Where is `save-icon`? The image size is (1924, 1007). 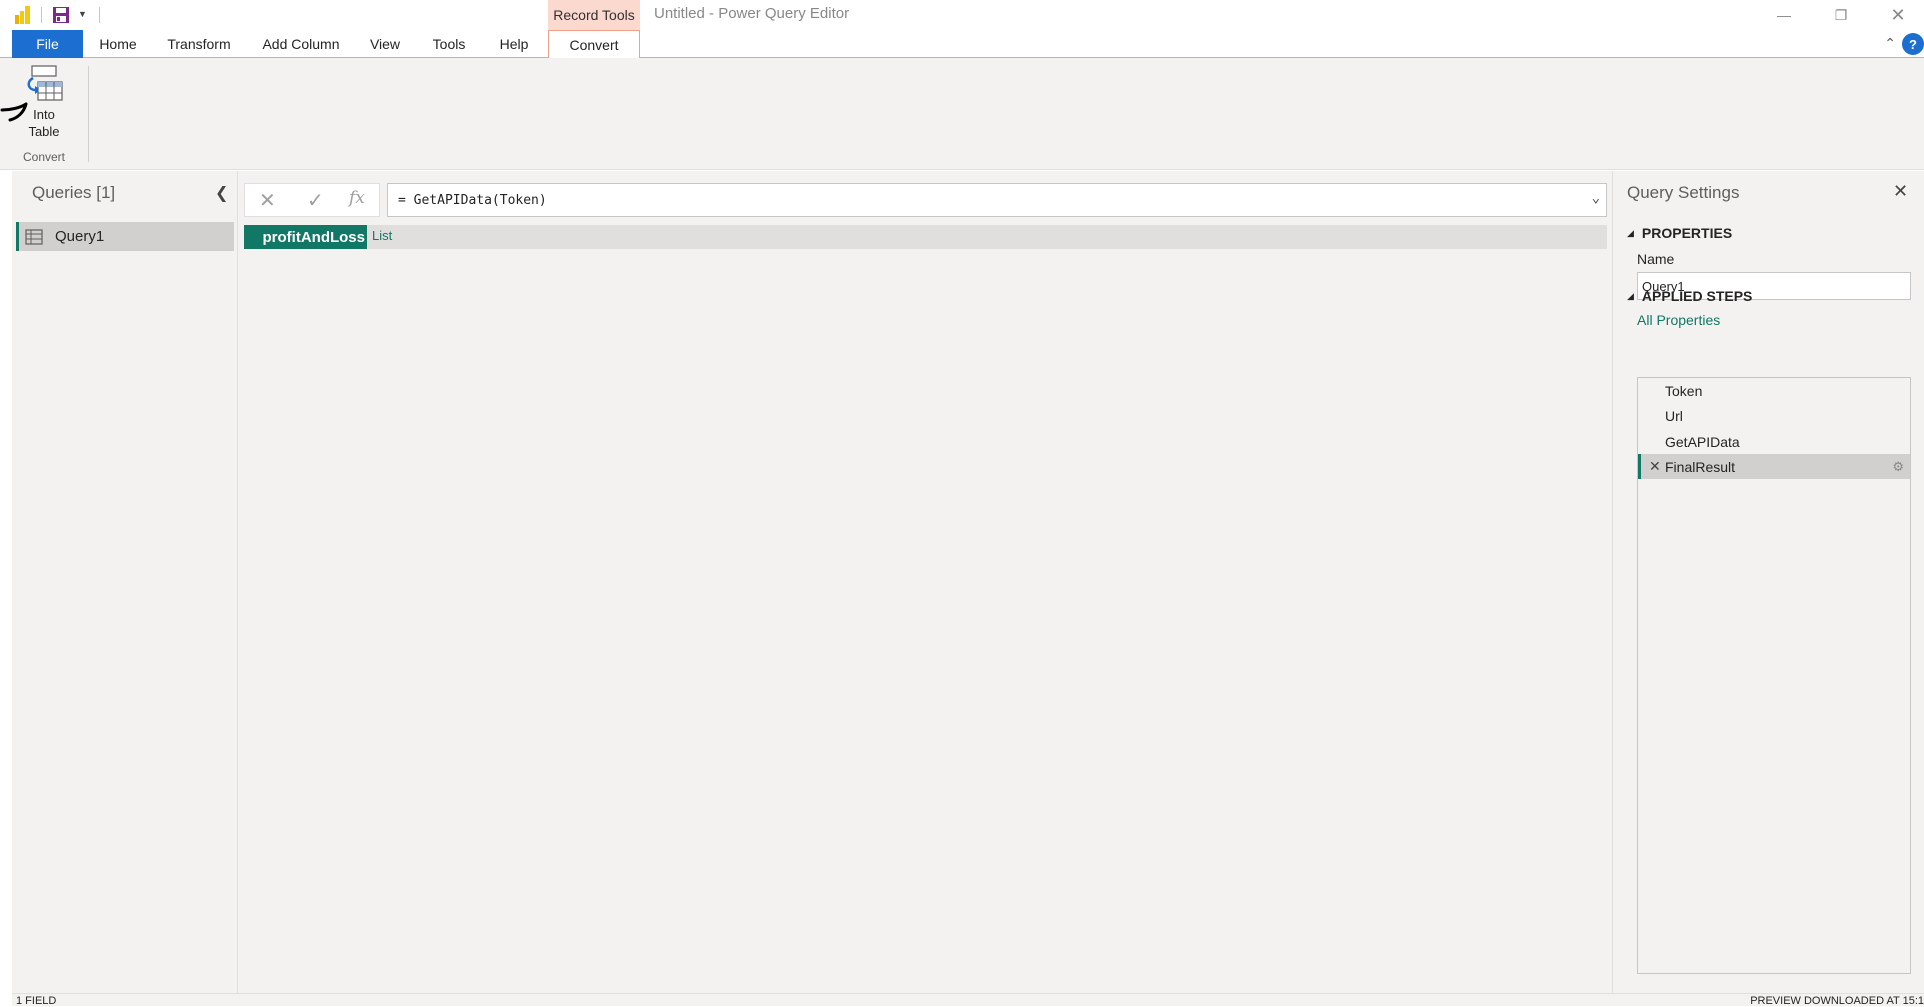 save-icon is located at coordinates (61, 15).